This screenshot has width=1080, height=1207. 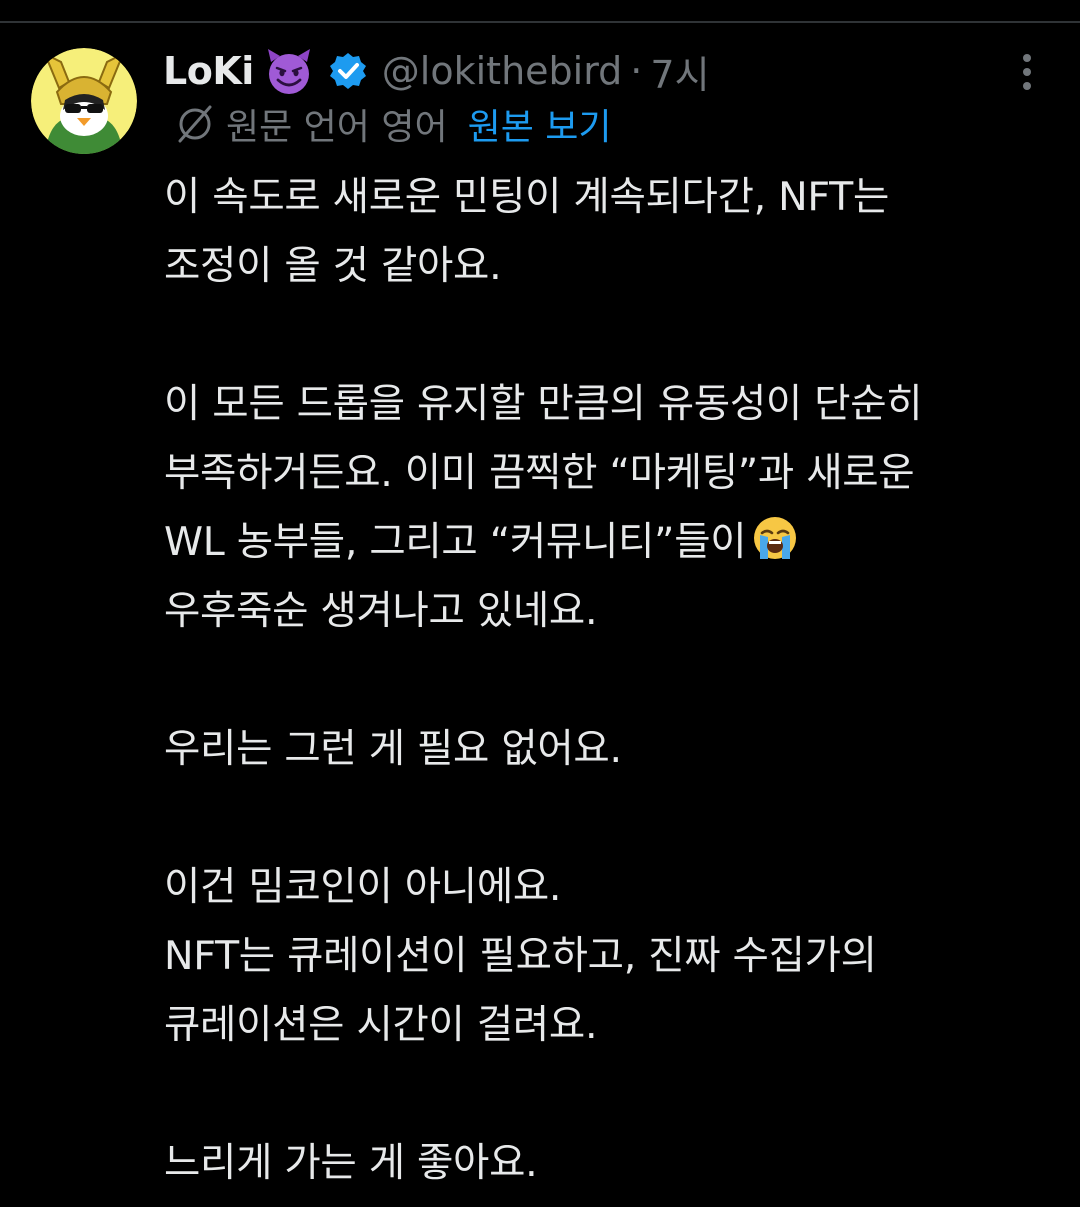 I want to click on more-vertical-icon, so click(x=1027, y=72).